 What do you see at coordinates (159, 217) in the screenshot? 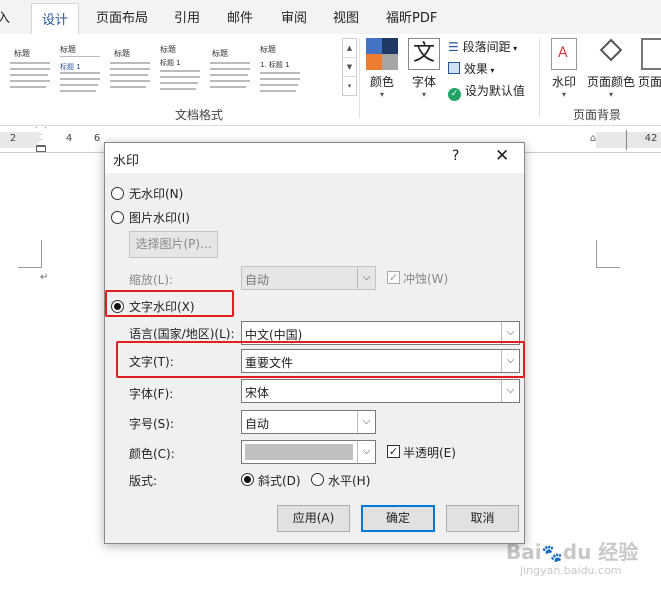
I see `picture-watermark-label: 图片水印(I)` at bounding box center [159, 217].